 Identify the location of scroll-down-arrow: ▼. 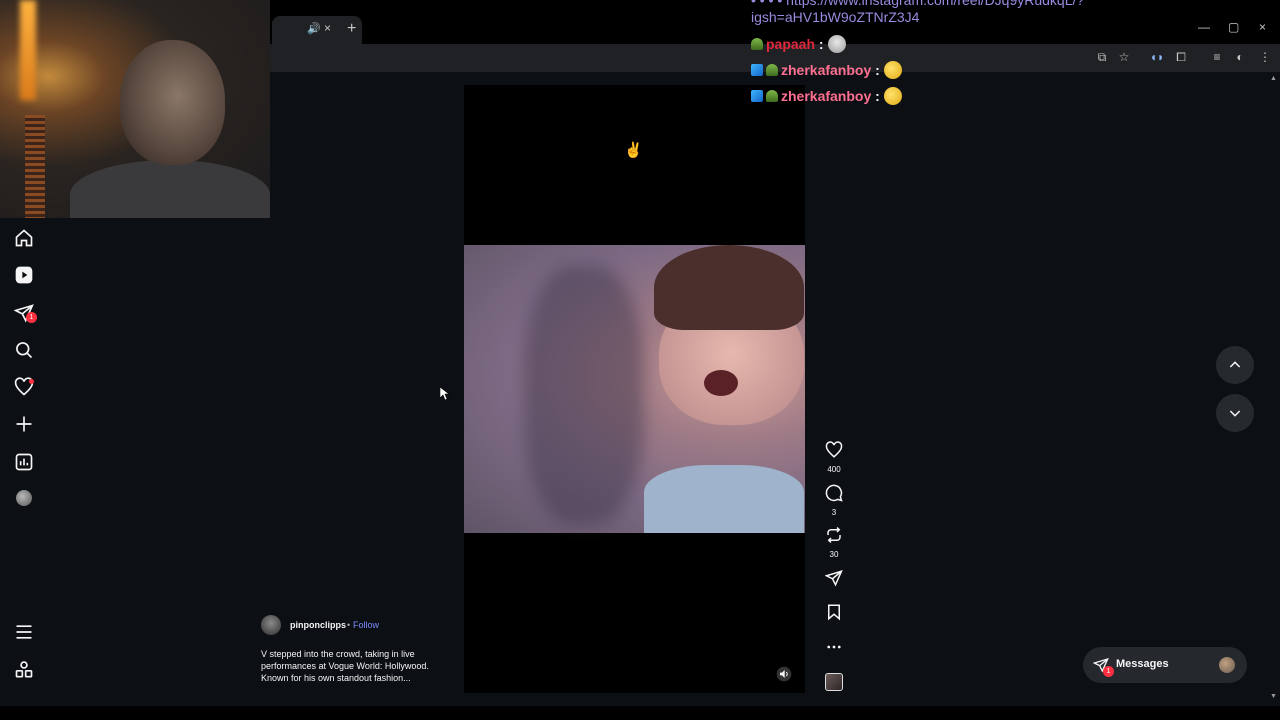
(1273, 696).